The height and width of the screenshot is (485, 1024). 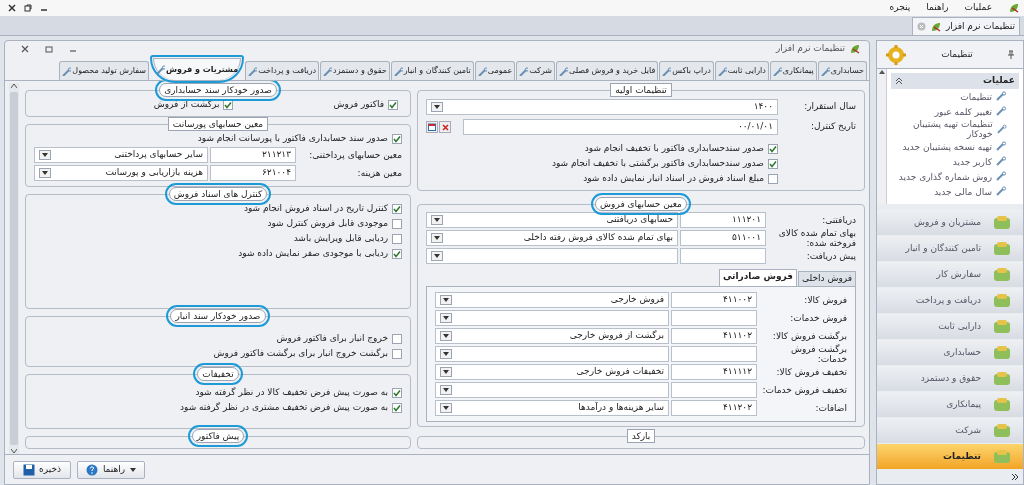 I want to click on field-label: تخفیف فروش خدمات:, so click(x=804, y=390).